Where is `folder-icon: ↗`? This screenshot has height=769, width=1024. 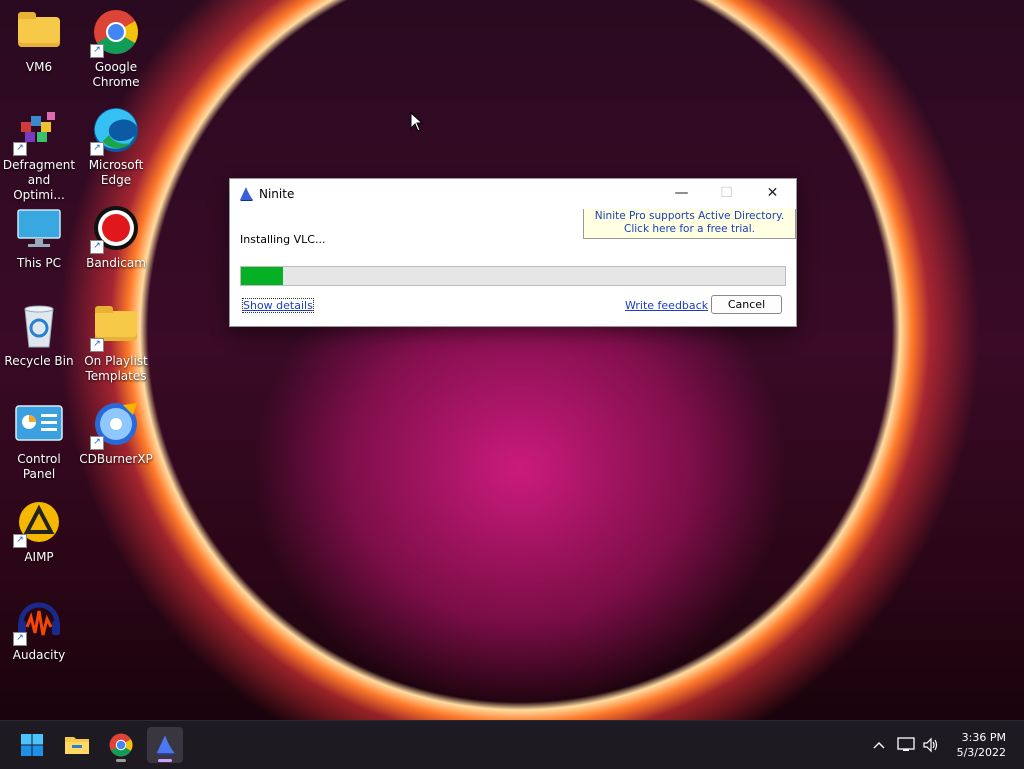
folder-icon: ↗ is located at coordinates (115, 327).